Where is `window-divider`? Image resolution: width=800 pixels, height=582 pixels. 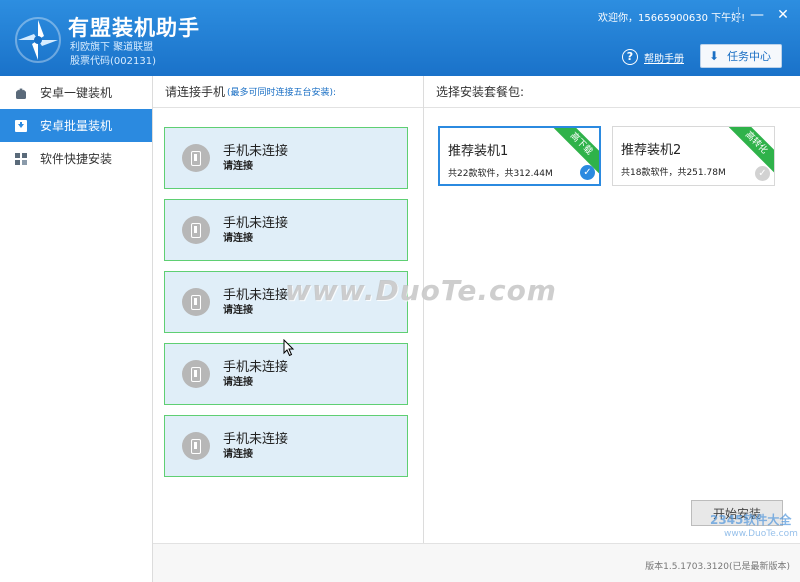
window-divider is located at coordinates (738, 15).